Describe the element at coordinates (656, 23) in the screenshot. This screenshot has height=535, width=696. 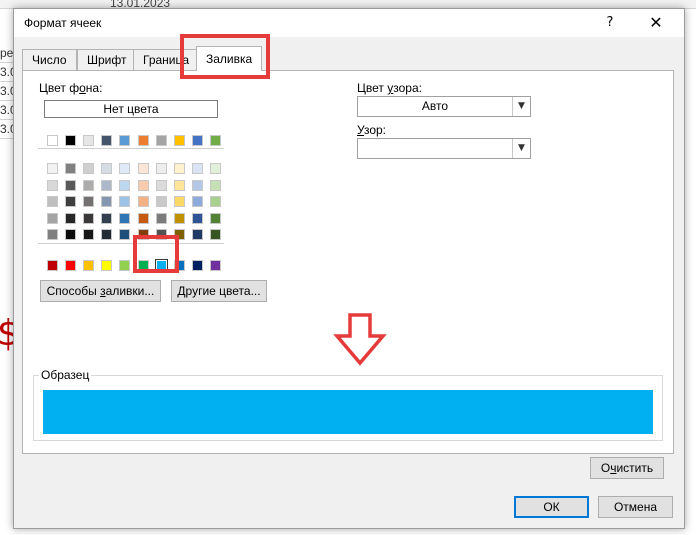
I see `close-button: ✕` at that location.